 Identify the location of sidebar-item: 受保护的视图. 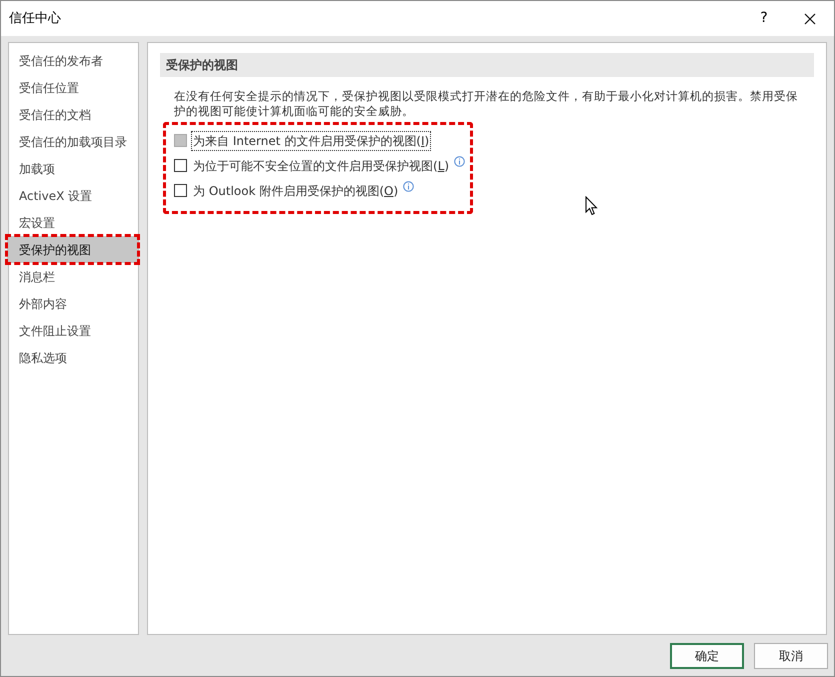
(72, 249).